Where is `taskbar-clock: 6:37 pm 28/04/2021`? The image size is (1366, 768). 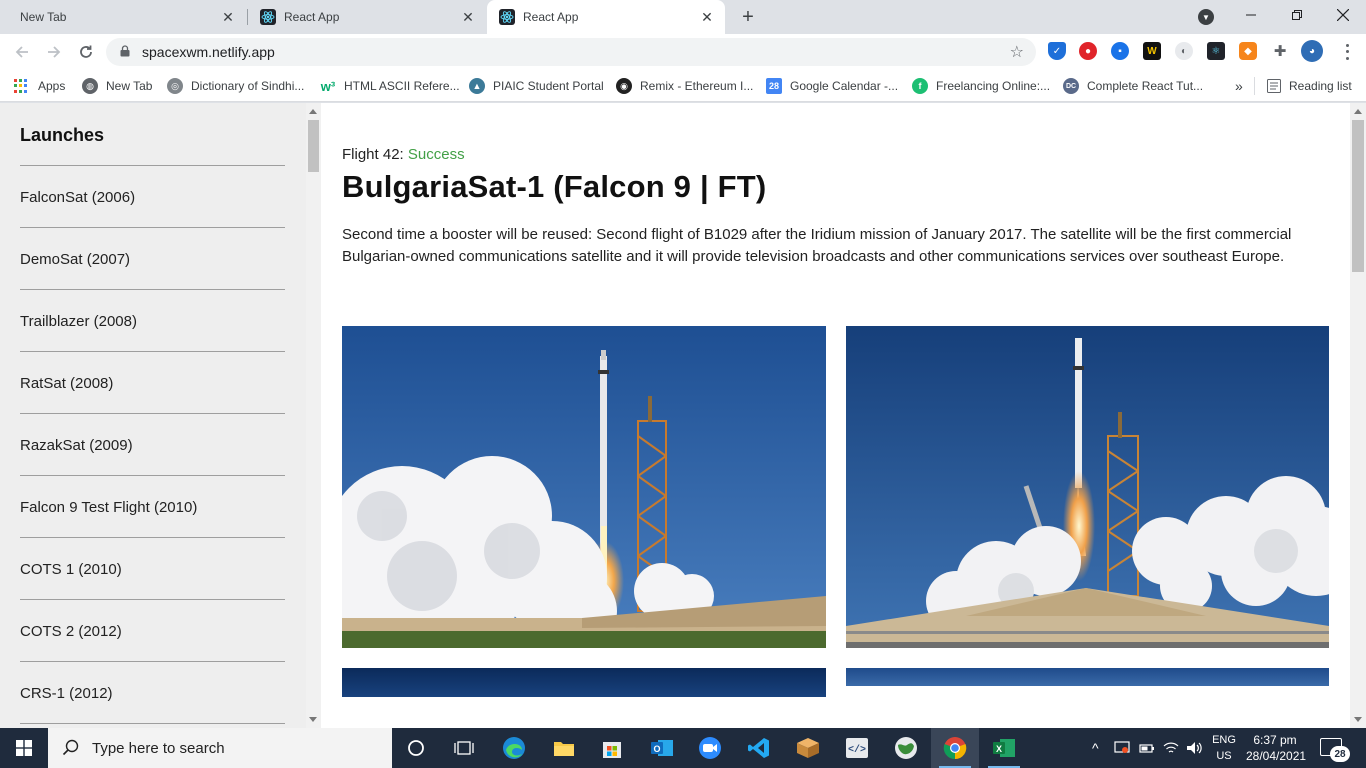
taskbar-clock: 6:37 pm 28/04/2021 is located at coordinates (1276, 748).